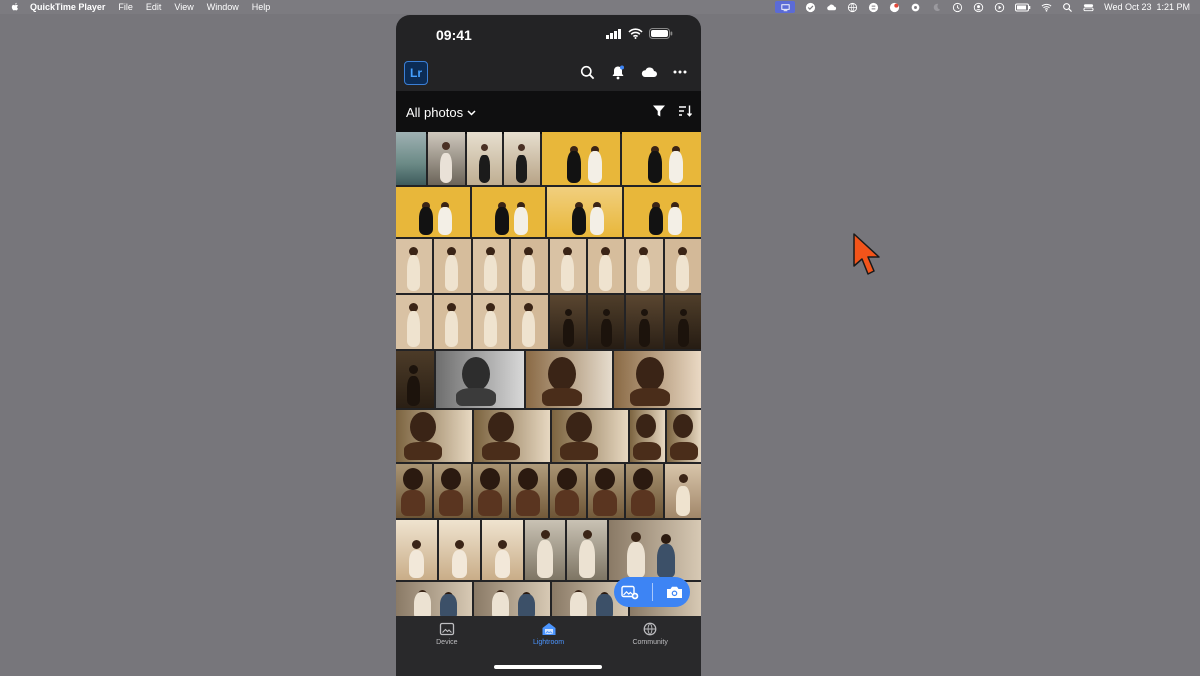 Image resolution: width=1200 pixels, height=676 pixels. Describe the element at coordinates (1023, 7) in the screenshot. I see `battery-icon` at that location.